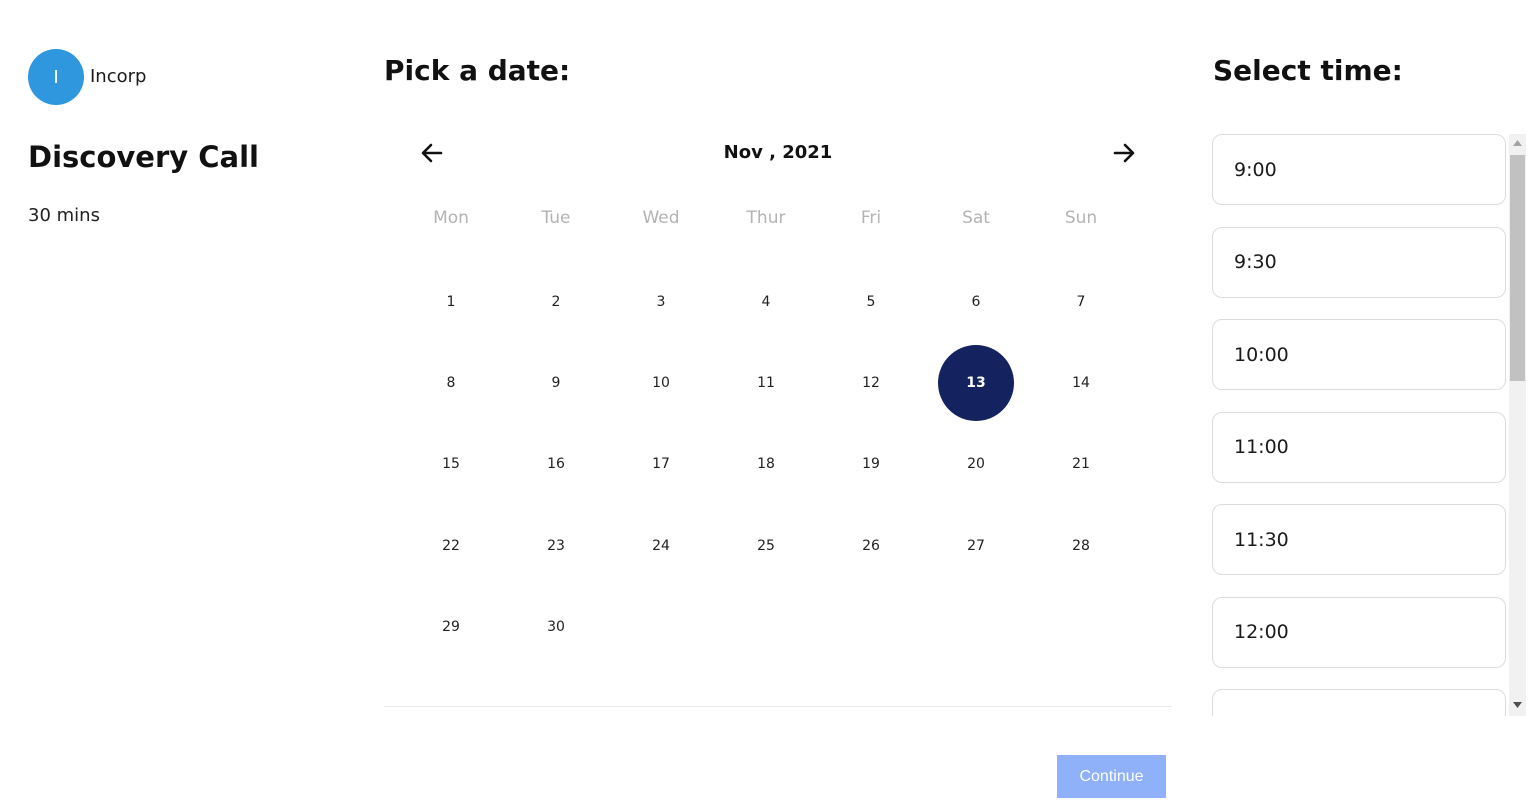 The width and height of the screenshot is (1536, 810). I want to click on weekday-label: Thur, so click(766, 218).